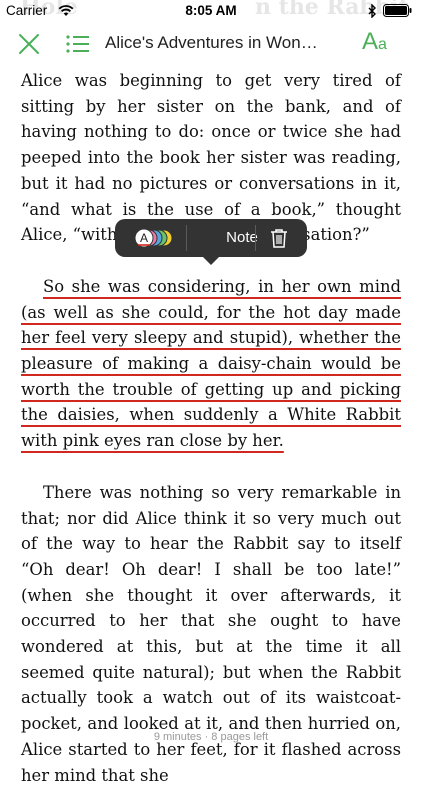 The width and height of the screenshot is (422, 788). Describe the element at coordinates (211, 737) in the screenshot. I see `reading-progress: 9 minutes · 8 pages left` at that location.